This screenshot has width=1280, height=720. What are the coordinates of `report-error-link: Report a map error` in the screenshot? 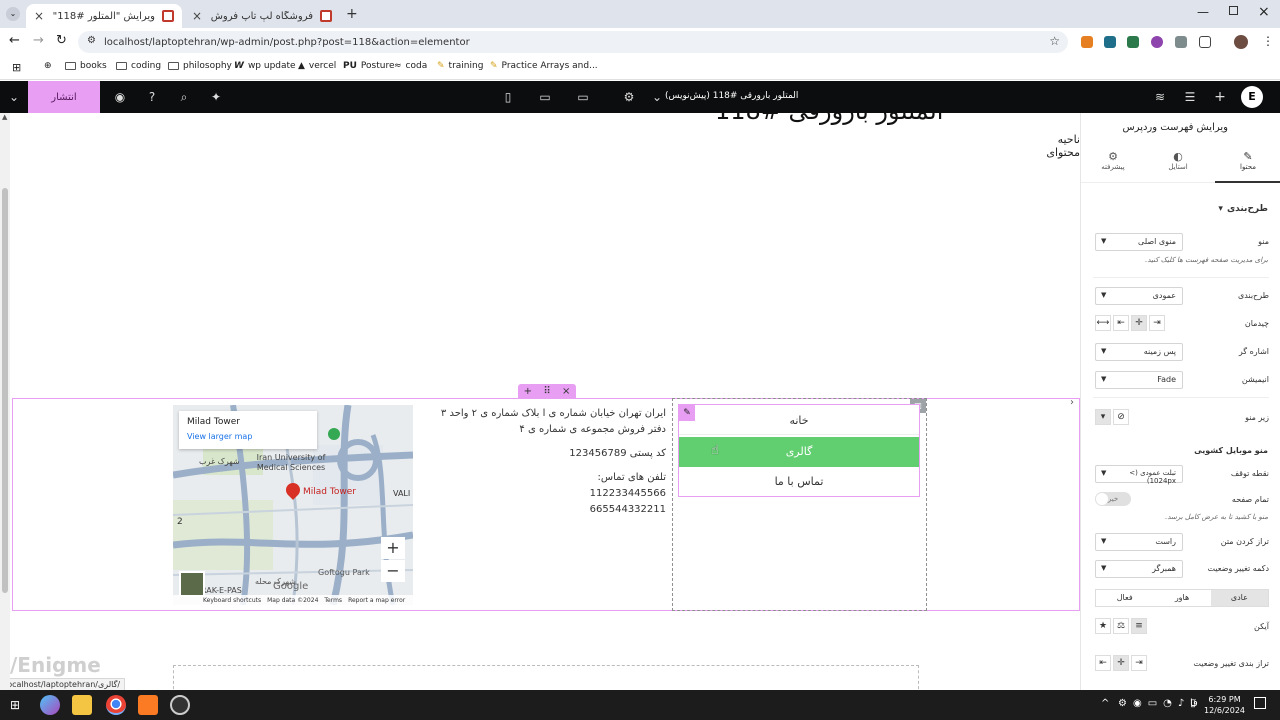 It's located at (376, 600).